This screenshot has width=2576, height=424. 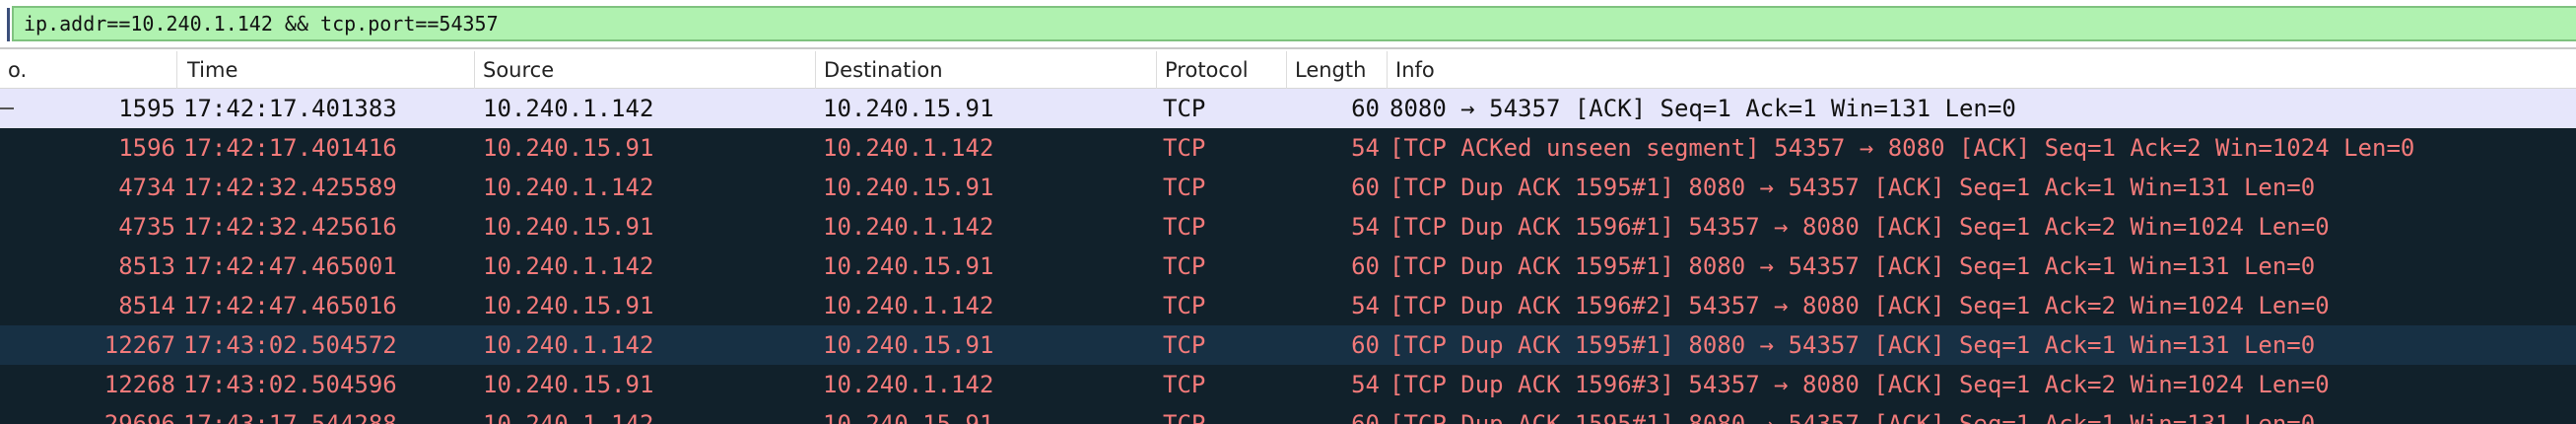 What do you see at coordinates (146, 305) in the screenshot?
I see `packet-no: 8514` at bounding box center [146, 305].